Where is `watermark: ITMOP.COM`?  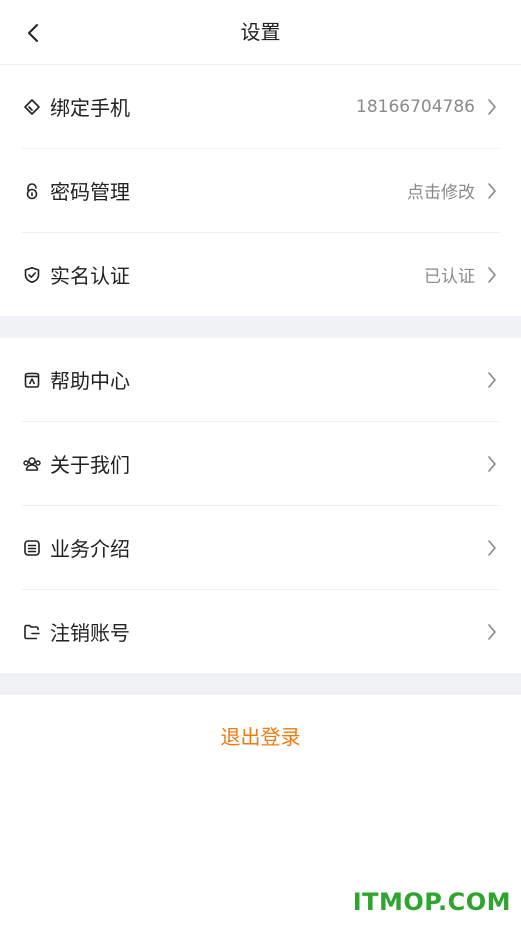 watermark: ITMOP.COM is located at coordinates (431, 902).